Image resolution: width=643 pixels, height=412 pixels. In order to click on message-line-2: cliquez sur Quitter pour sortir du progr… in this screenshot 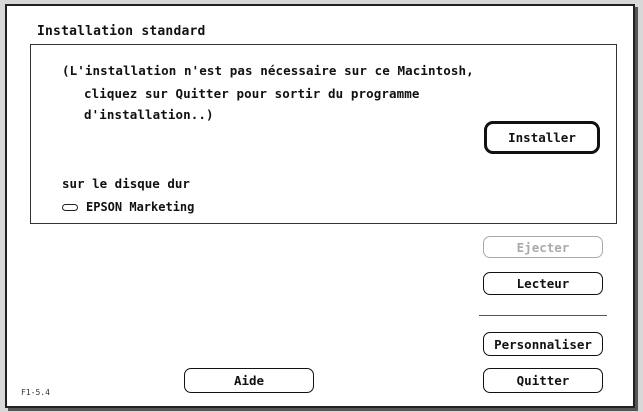, I will do `click(252, 93)`.